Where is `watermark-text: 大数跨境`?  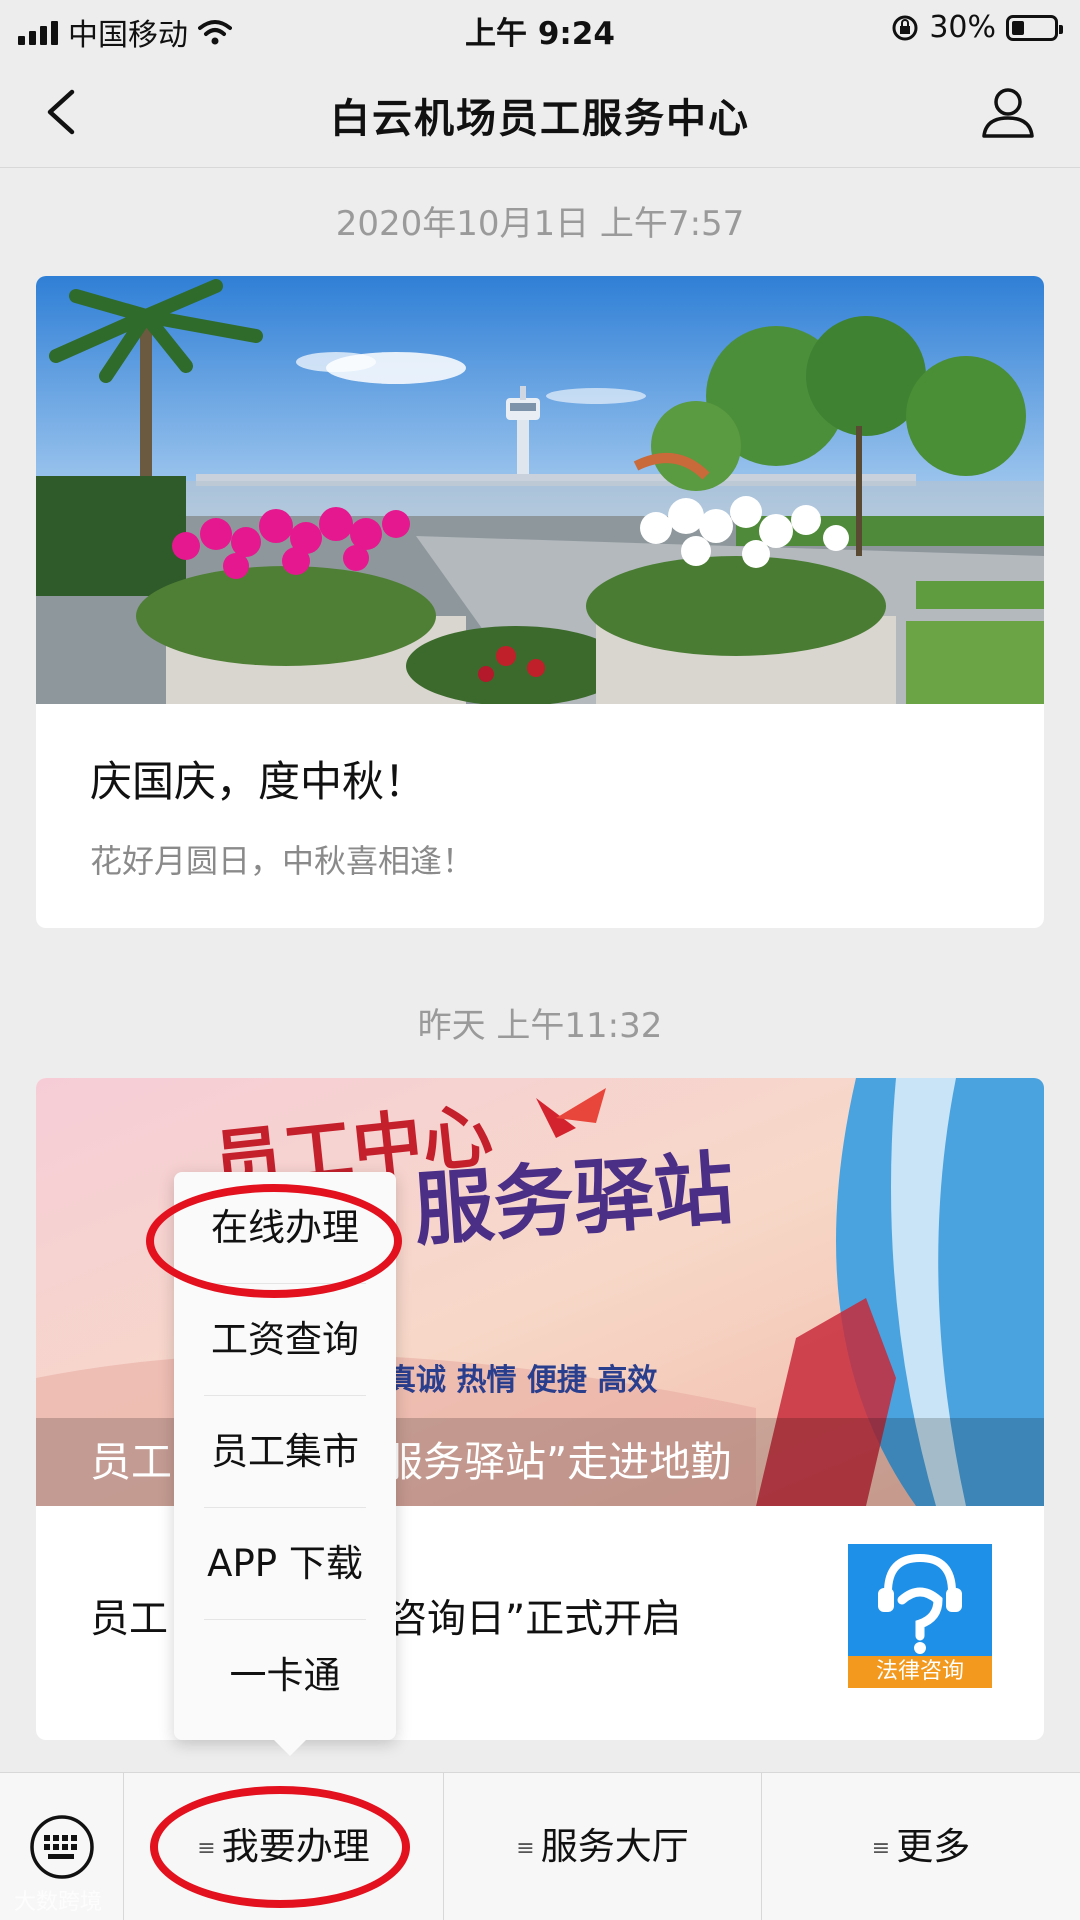 watermark-text: 大数跨境 is located at coordinates (58, 1902).